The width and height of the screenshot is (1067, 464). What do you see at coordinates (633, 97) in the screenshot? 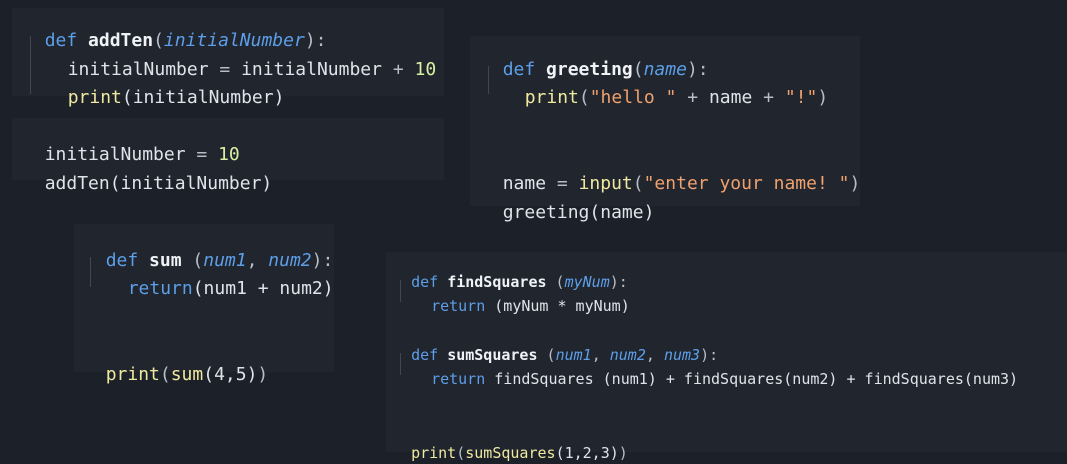
I see `string-literal: "hello "` at bounding box center [633, 97].